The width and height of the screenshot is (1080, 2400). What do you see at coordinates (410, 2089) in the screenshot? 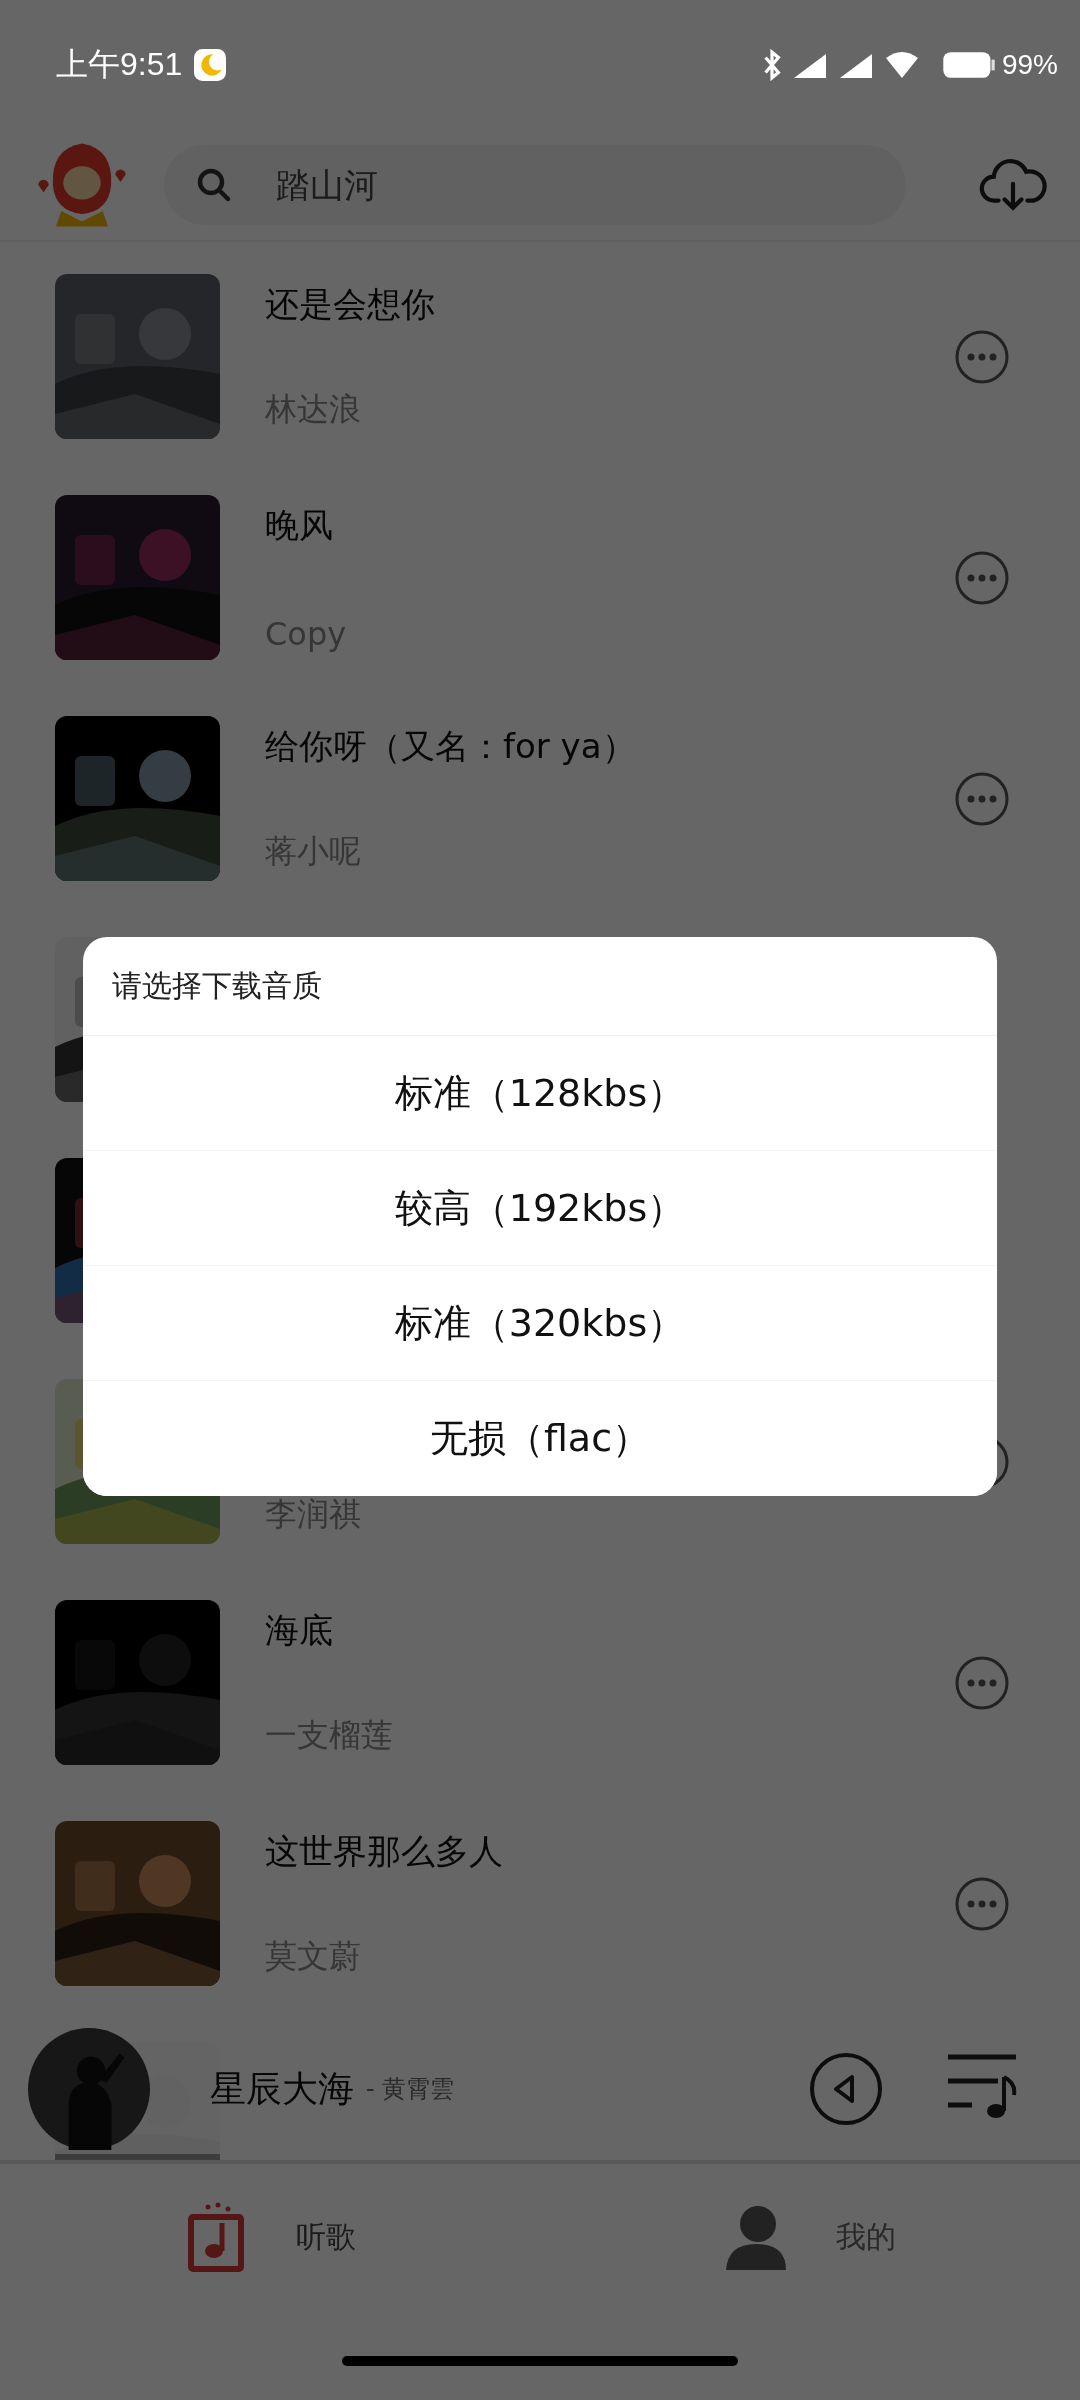
I see `now-playing-artist: - 黄霄雲` at bounding box center [410, 2089].